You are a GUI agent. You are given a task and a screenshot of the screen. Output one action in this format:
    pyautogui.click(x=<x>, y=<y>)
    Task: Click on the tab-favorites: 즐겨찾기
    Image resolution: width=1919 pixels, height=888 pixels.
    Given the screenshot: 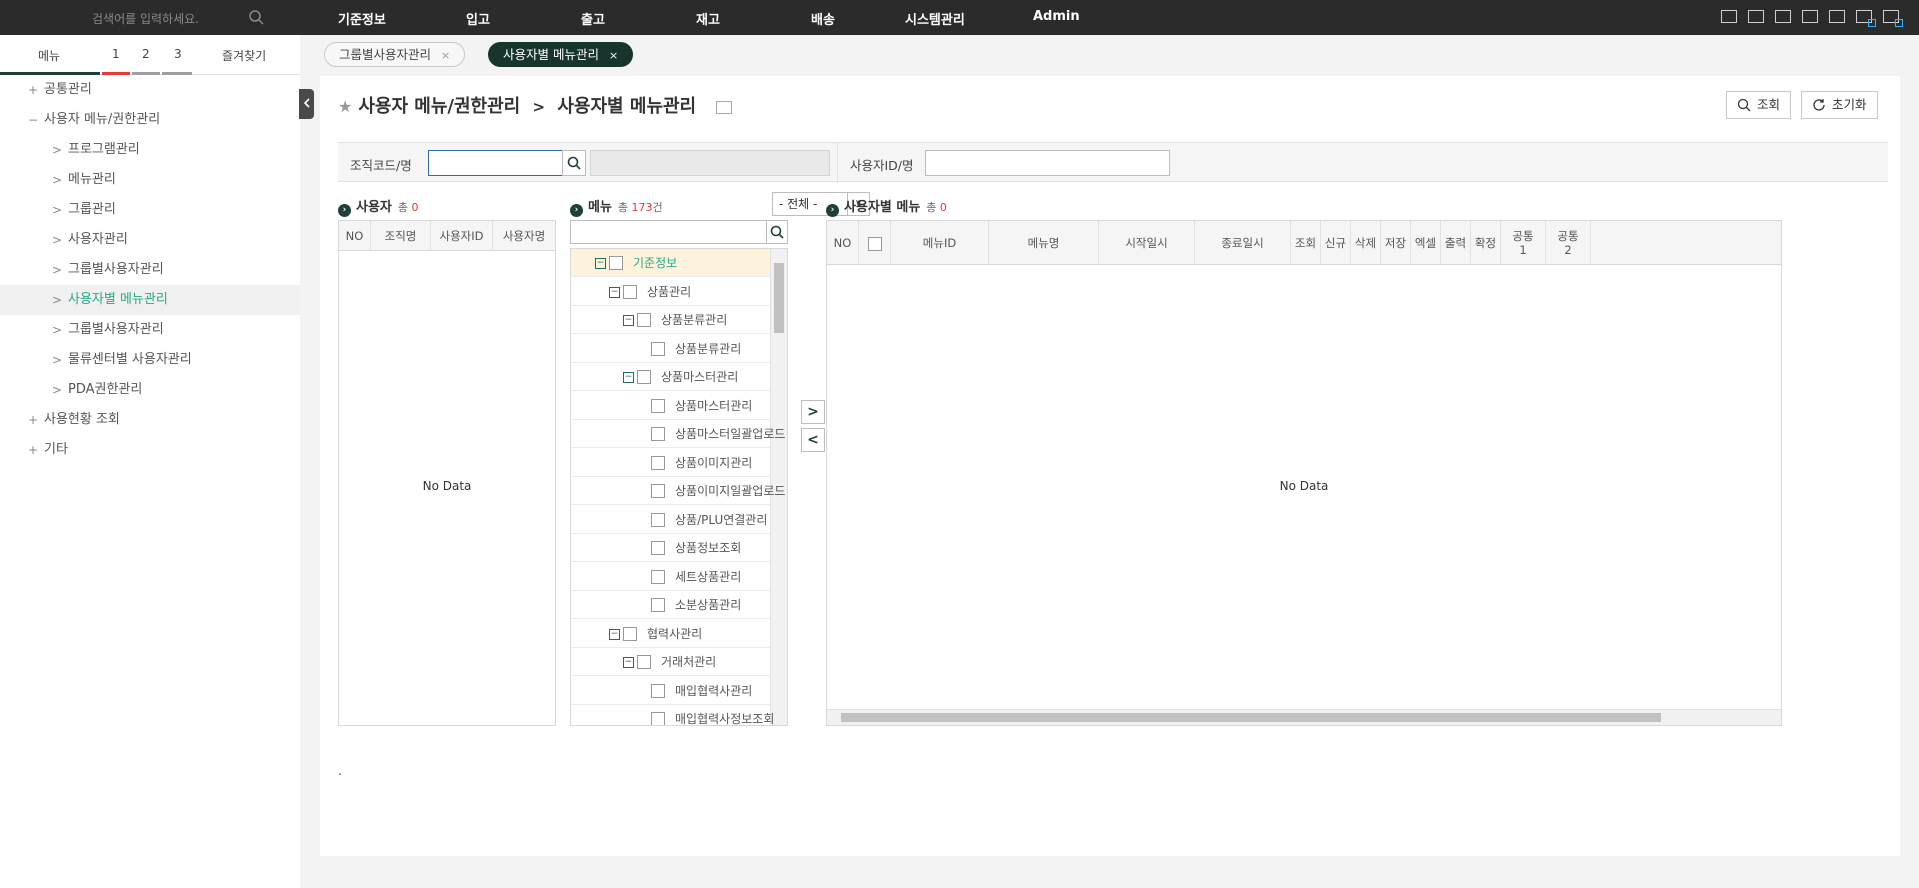 What is the action you would take?
    pyautogui.click(x=244, y=55)
    